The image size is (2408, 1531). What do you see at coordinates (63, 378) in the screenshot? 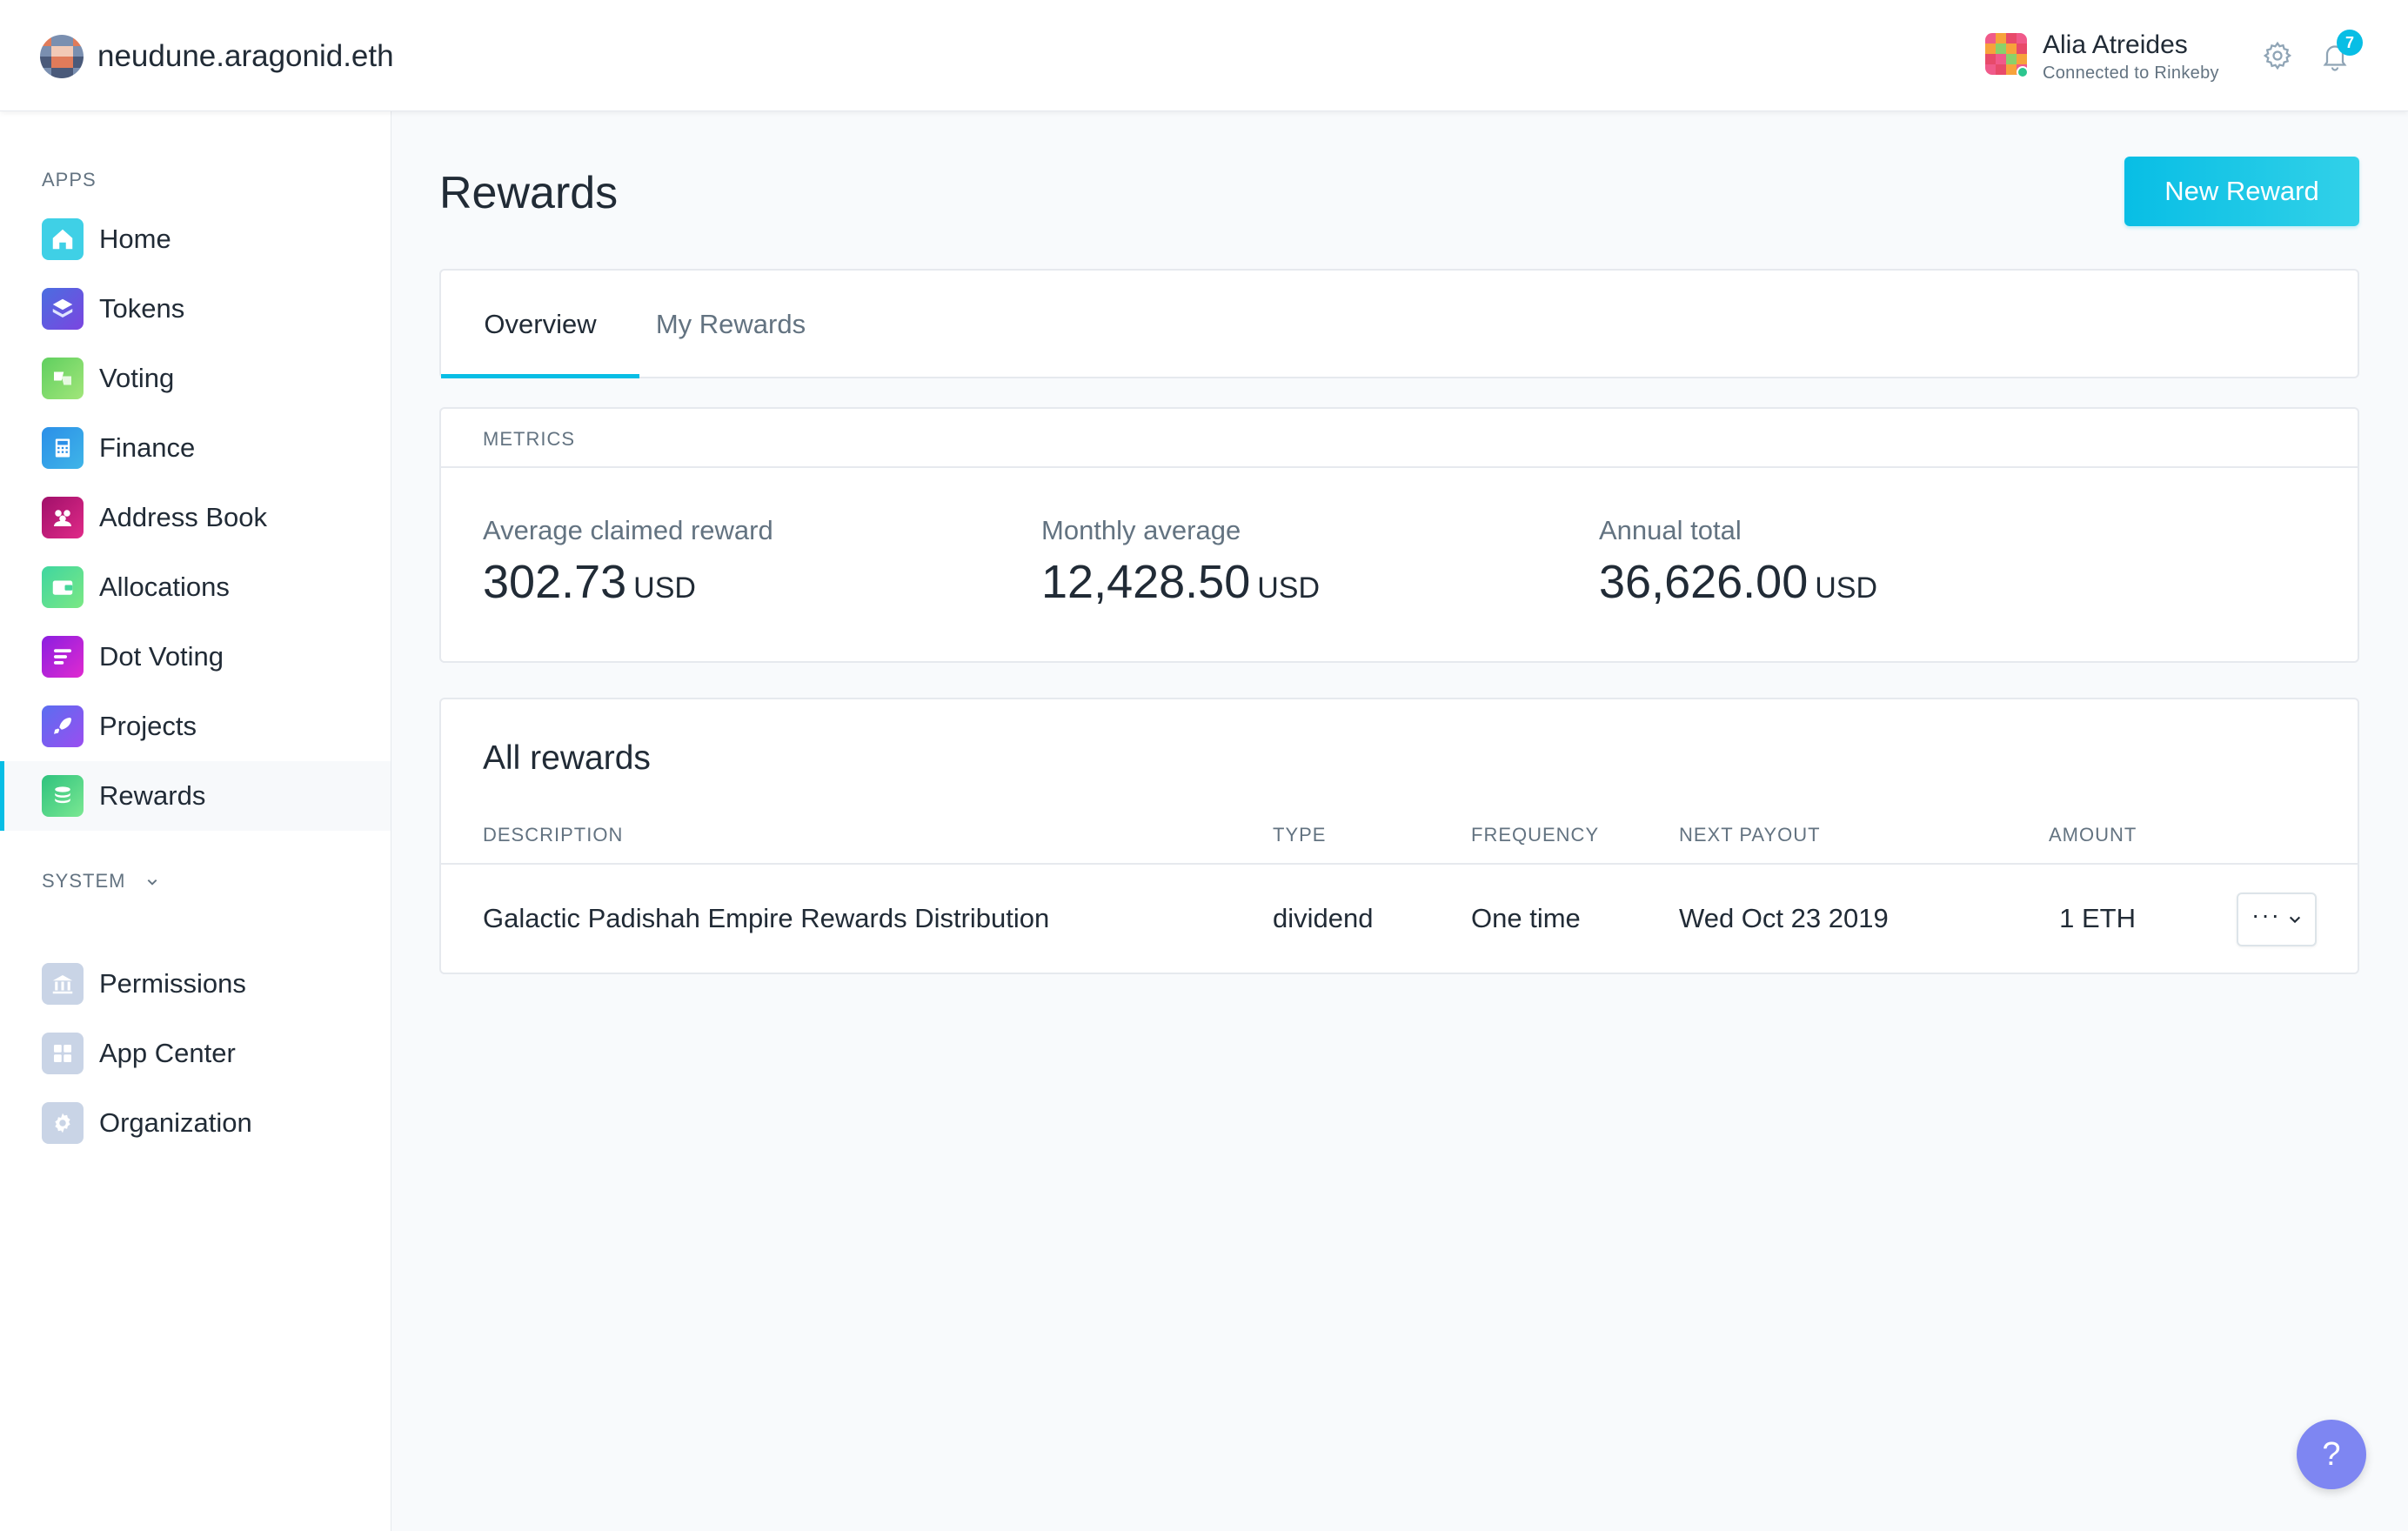
I see `voting-icon` at bounding box center [63, 378].